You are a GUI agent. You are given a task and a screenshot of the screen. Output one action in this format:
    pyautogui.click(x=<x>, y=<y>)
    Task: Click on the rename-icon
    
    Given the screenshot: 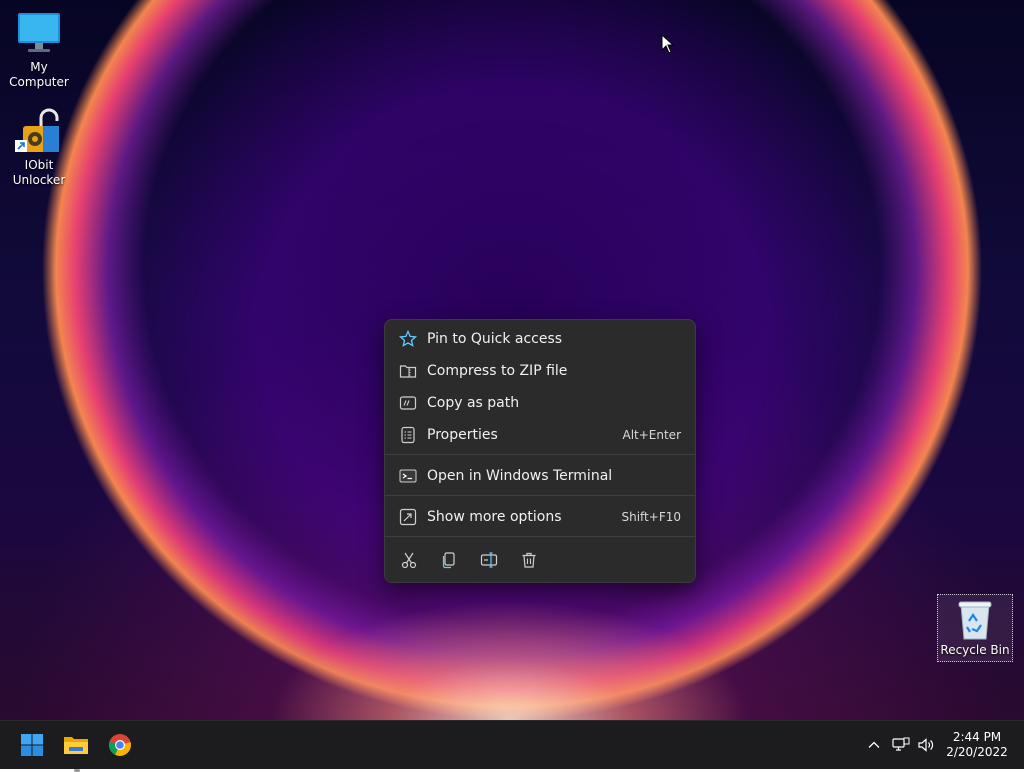 What is the action you would take?
    pyautogui.click(x=489, y=560)
    